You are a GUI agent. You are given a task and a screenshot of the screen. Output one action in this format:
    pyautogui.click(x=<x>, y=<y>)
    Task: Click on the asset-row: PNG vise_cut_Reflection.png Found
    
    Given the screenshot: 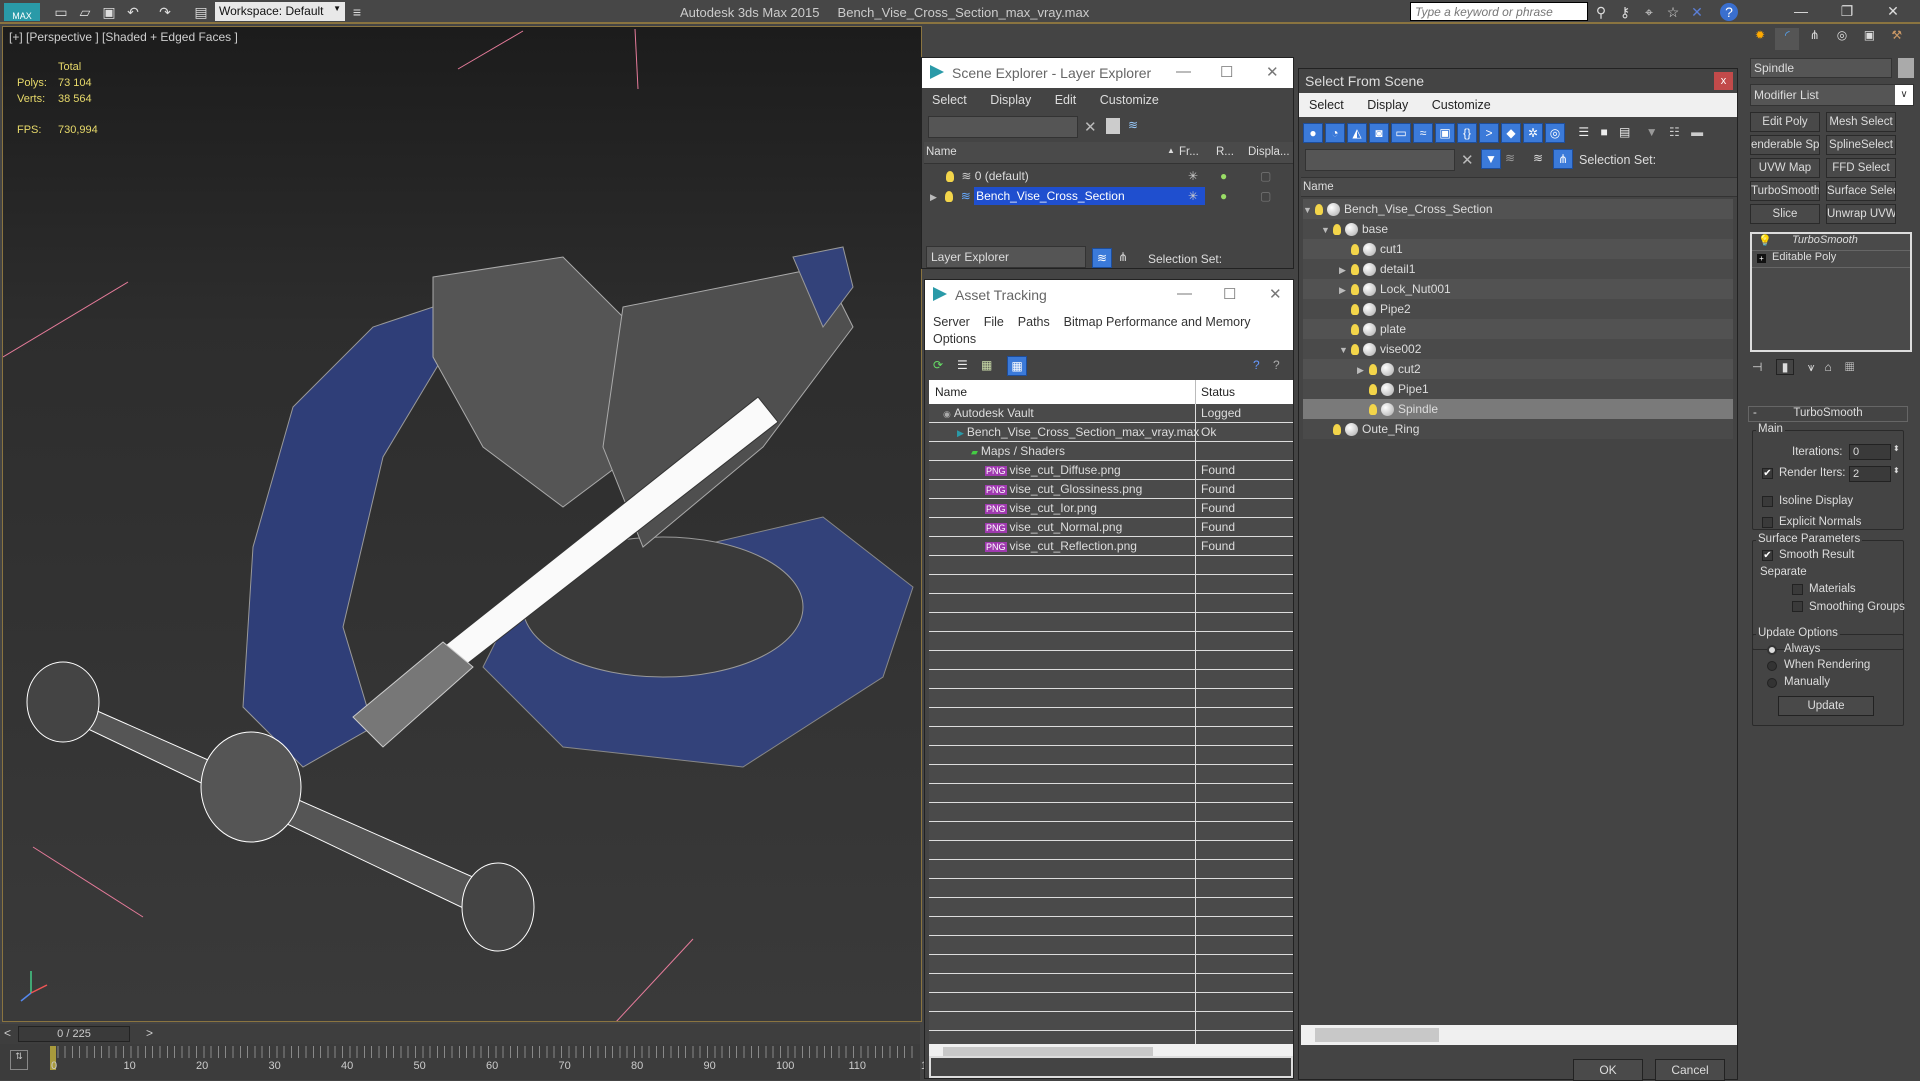 What is the action you would take?
    pyautogui.click(x=1111, y=546)
    